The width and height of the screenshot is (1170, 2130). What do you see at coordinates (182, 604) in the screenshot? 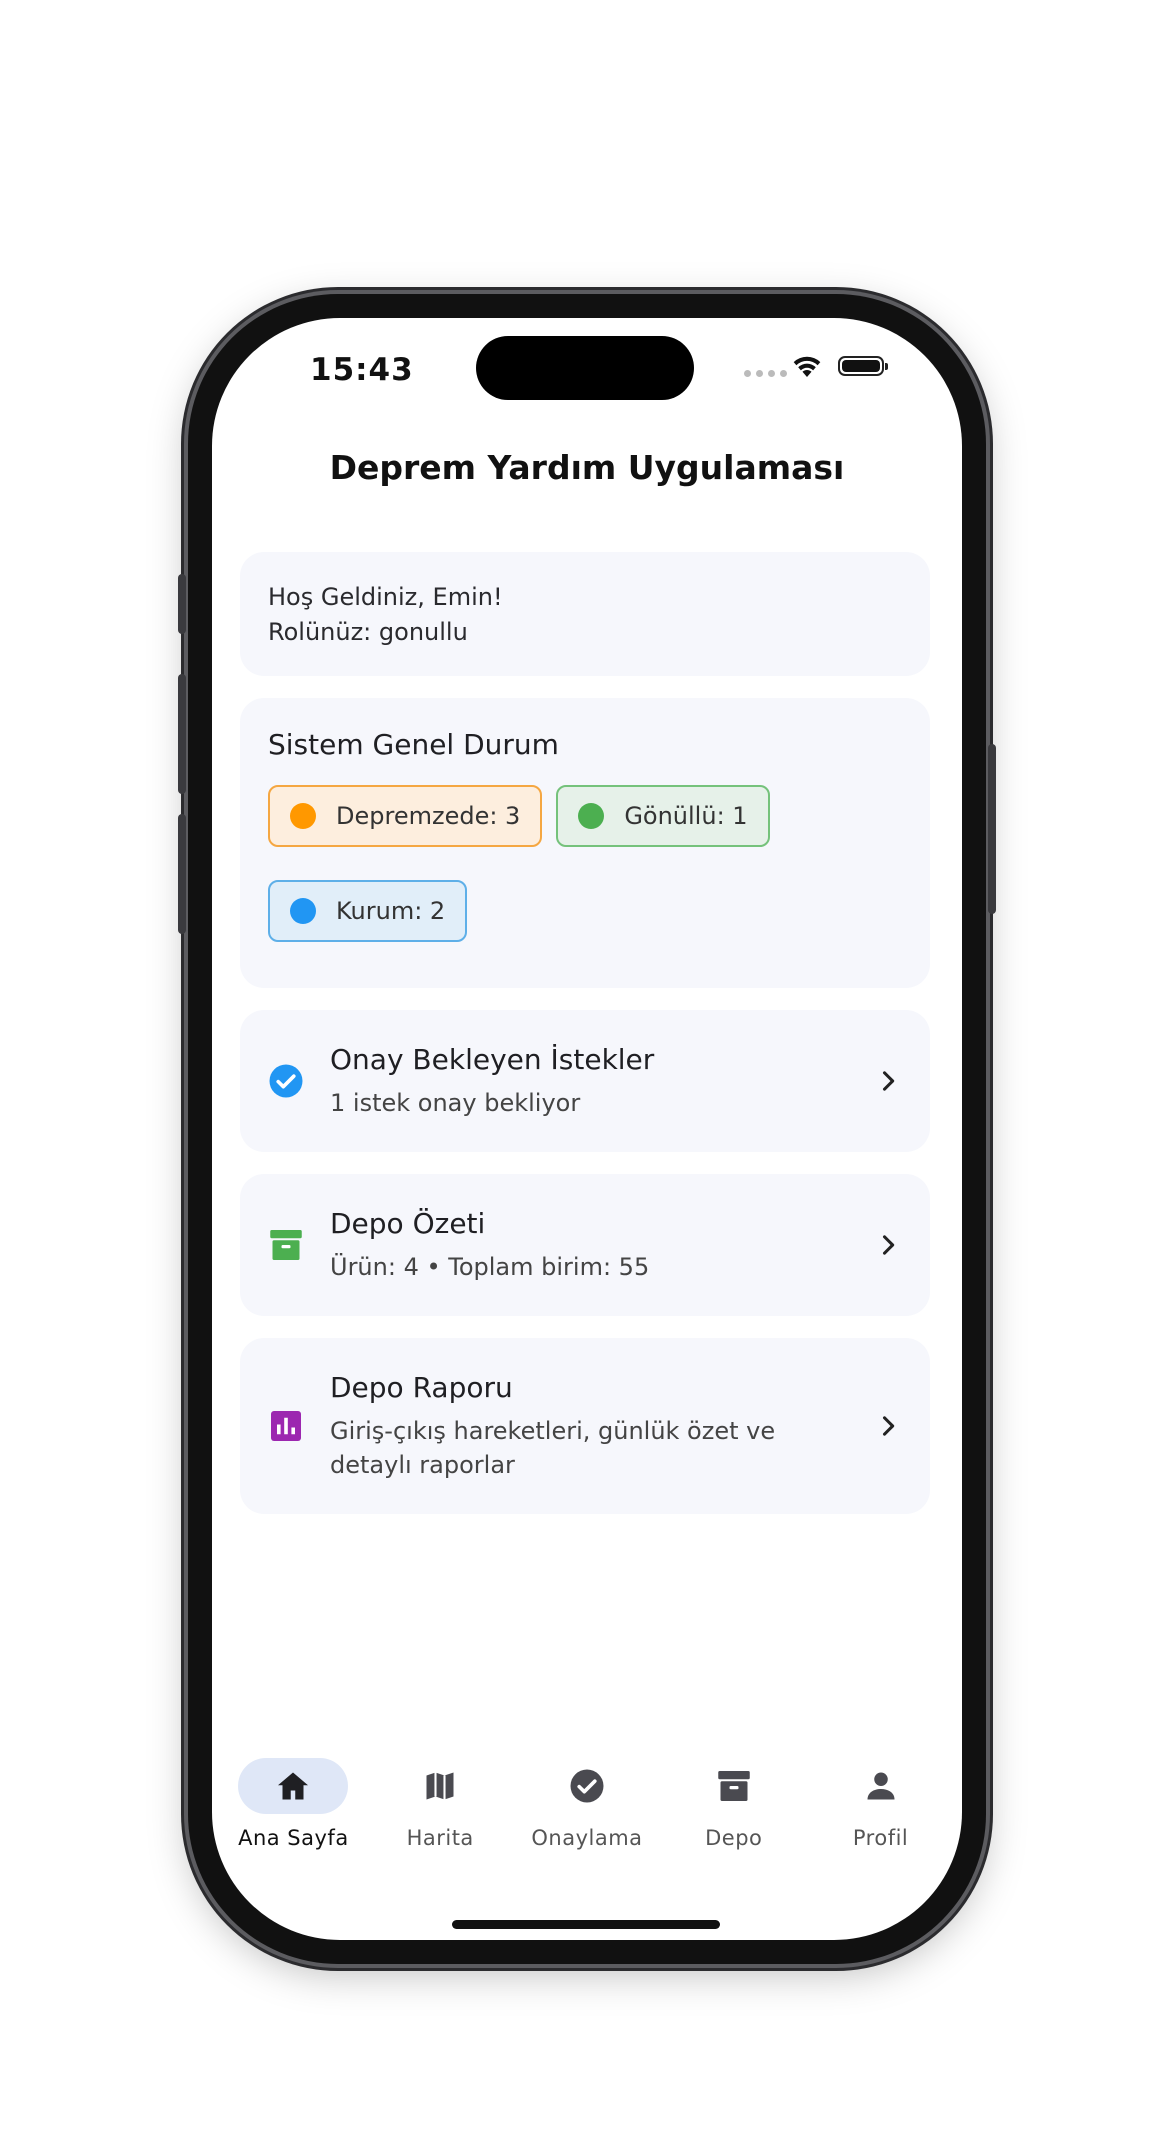
I see `mute-switch` at bounding box center [182, 604].